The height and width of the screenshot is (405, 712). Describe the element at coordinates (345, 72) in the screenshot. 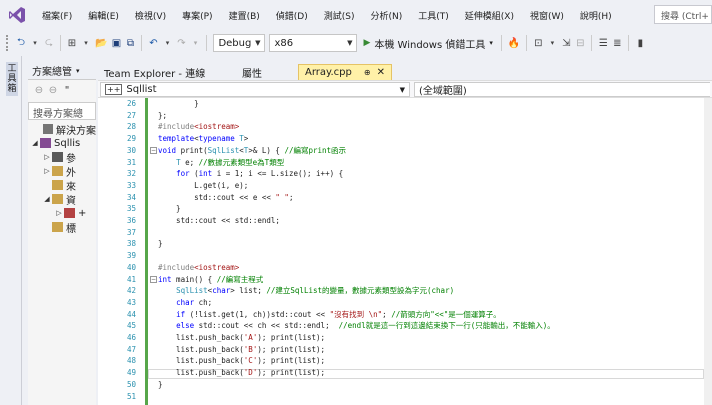

I see `tab-array-cpp: Array.cpp ⊕ ✕` at that location.